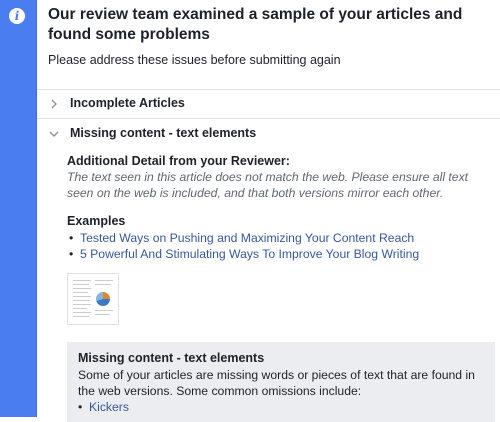 This screenshot has height=422, width=500. Describe the element at coordinates (171, 358) in the screenshot. I see `info-box-title: Missing content - text elements` at that location.